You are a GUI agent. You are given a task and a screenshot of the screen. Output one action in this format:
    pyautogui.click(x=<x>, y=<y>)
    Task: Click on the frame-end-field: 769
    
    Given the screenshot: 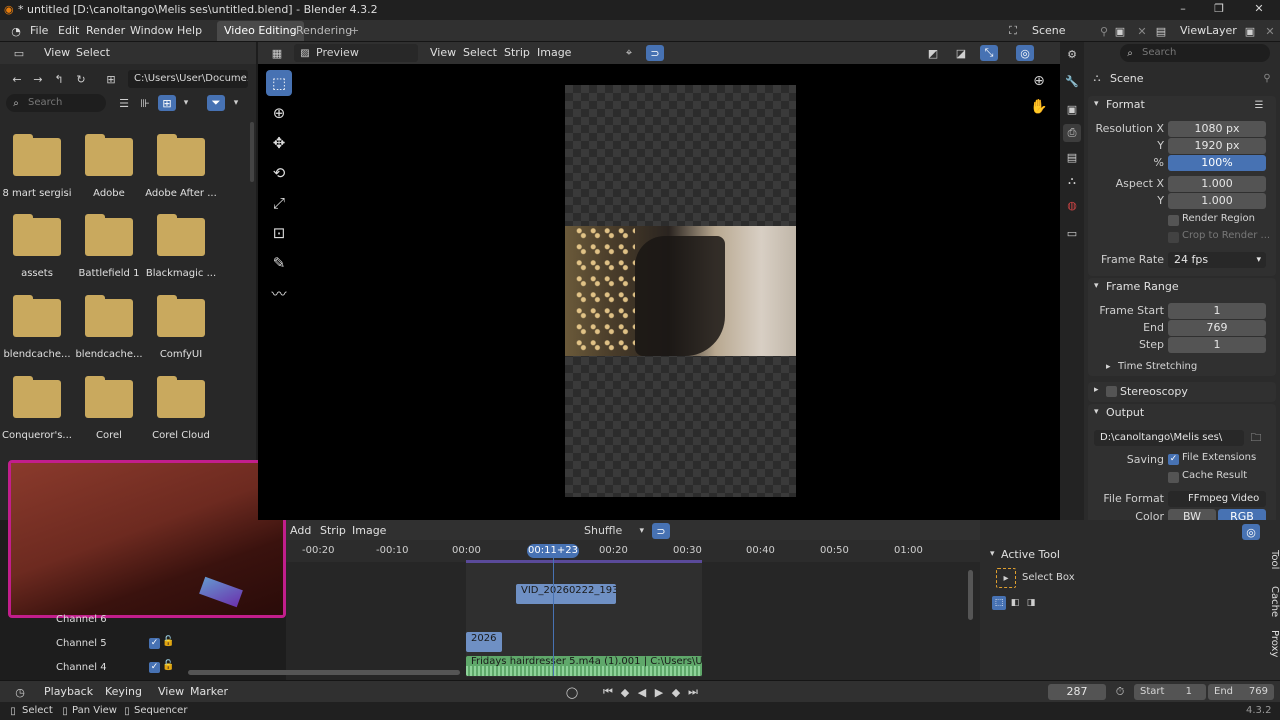 What is the action you would take?
    pyautogui.click(x=1217, y=328)
    